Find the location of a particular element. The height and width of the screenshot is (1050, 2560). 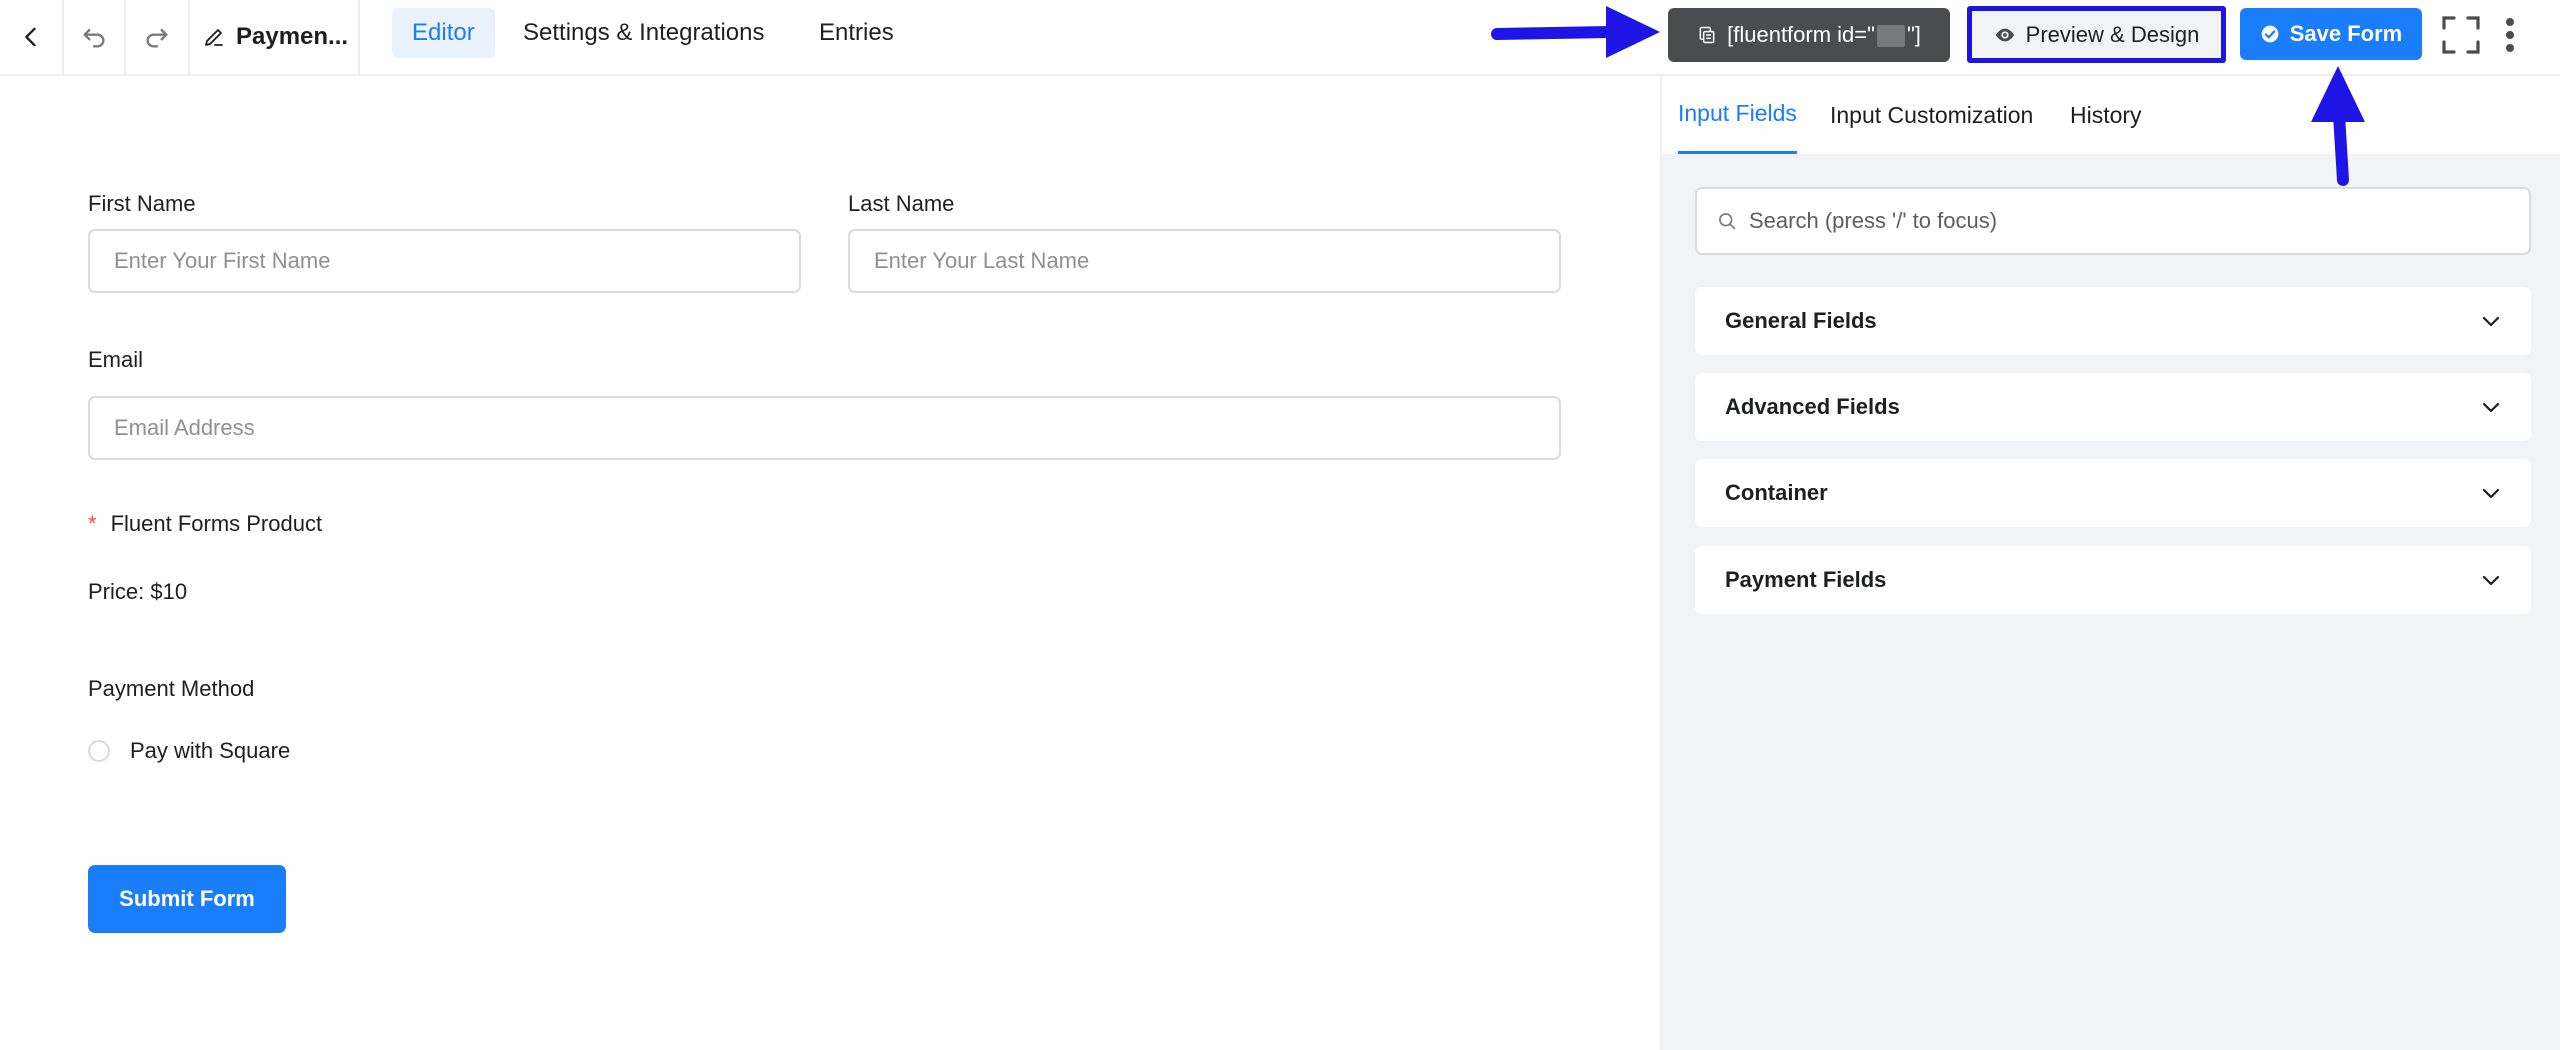

preview-design-button: Preview & Design is located at coordinates (2096, 34).